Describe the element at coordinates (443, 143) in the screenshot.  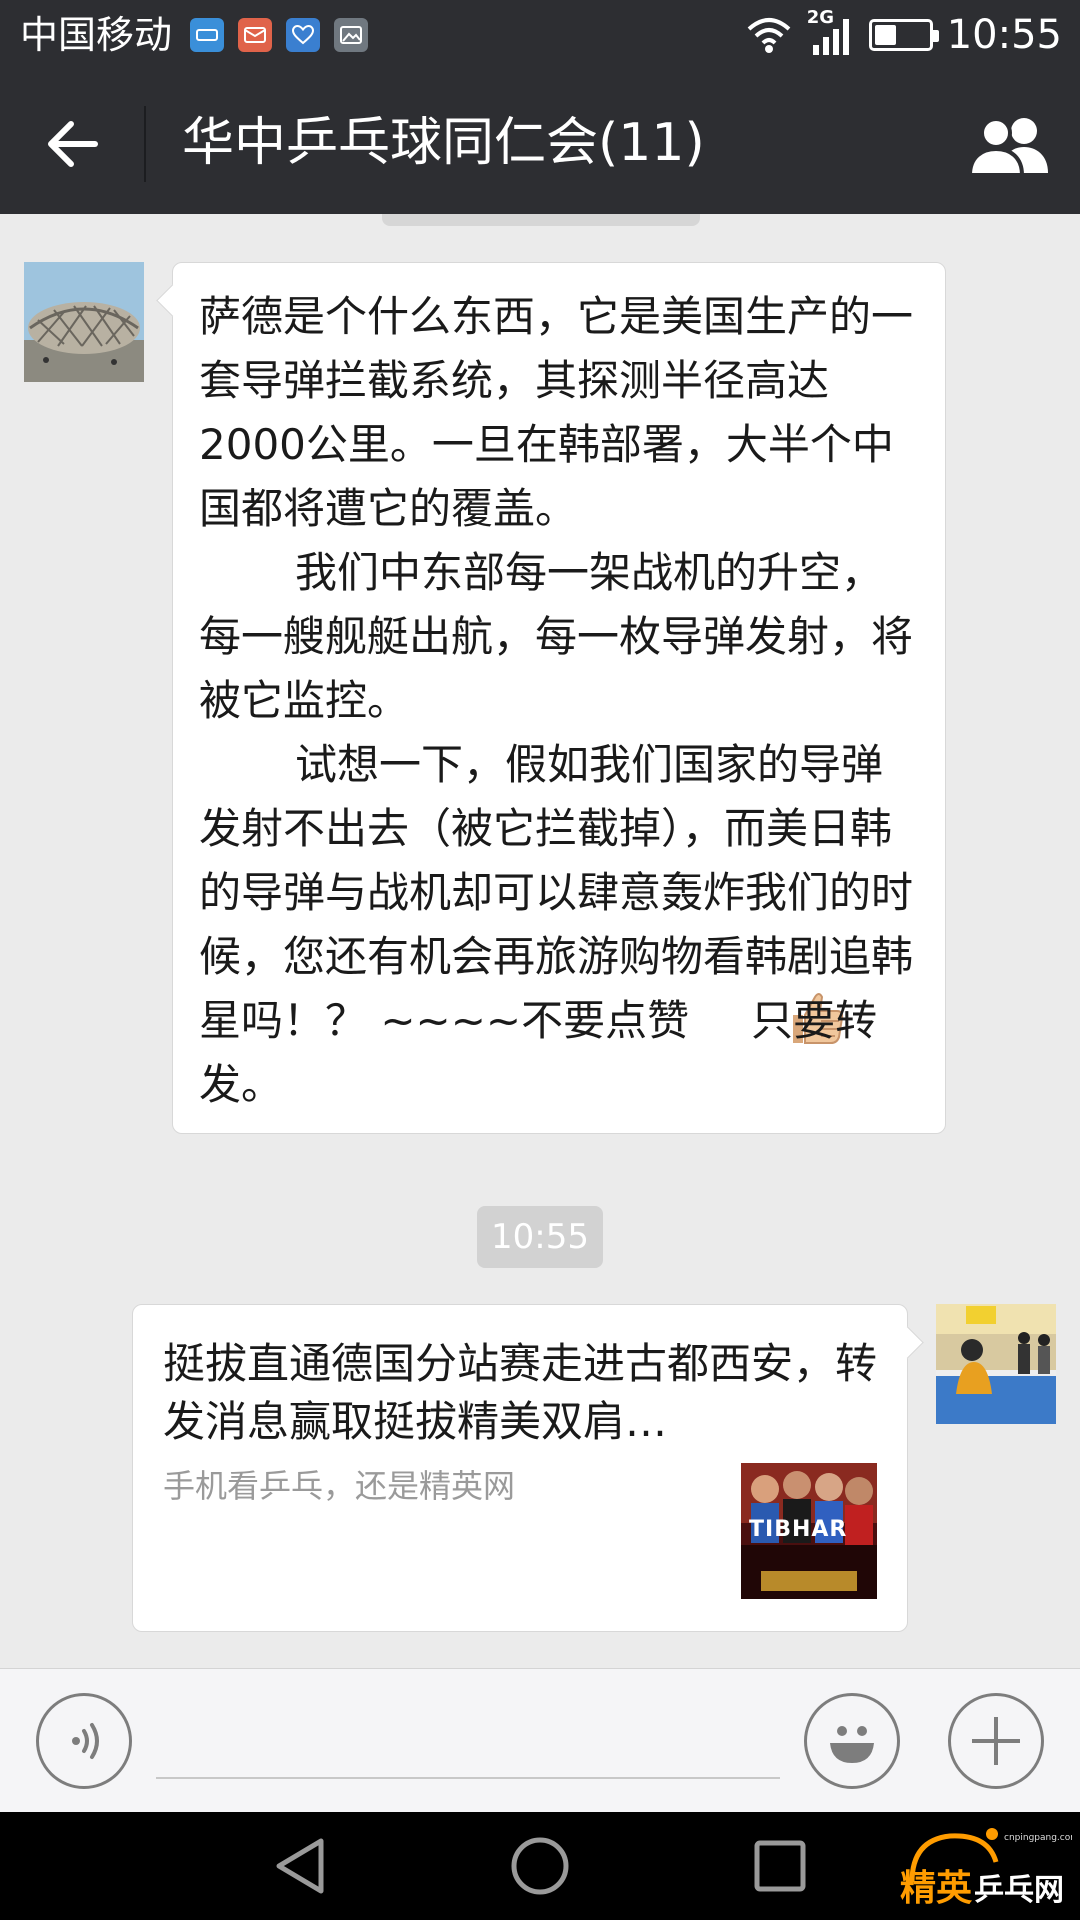
I see `chat-title: 华中乒乓球同仁会(11)` at that location.